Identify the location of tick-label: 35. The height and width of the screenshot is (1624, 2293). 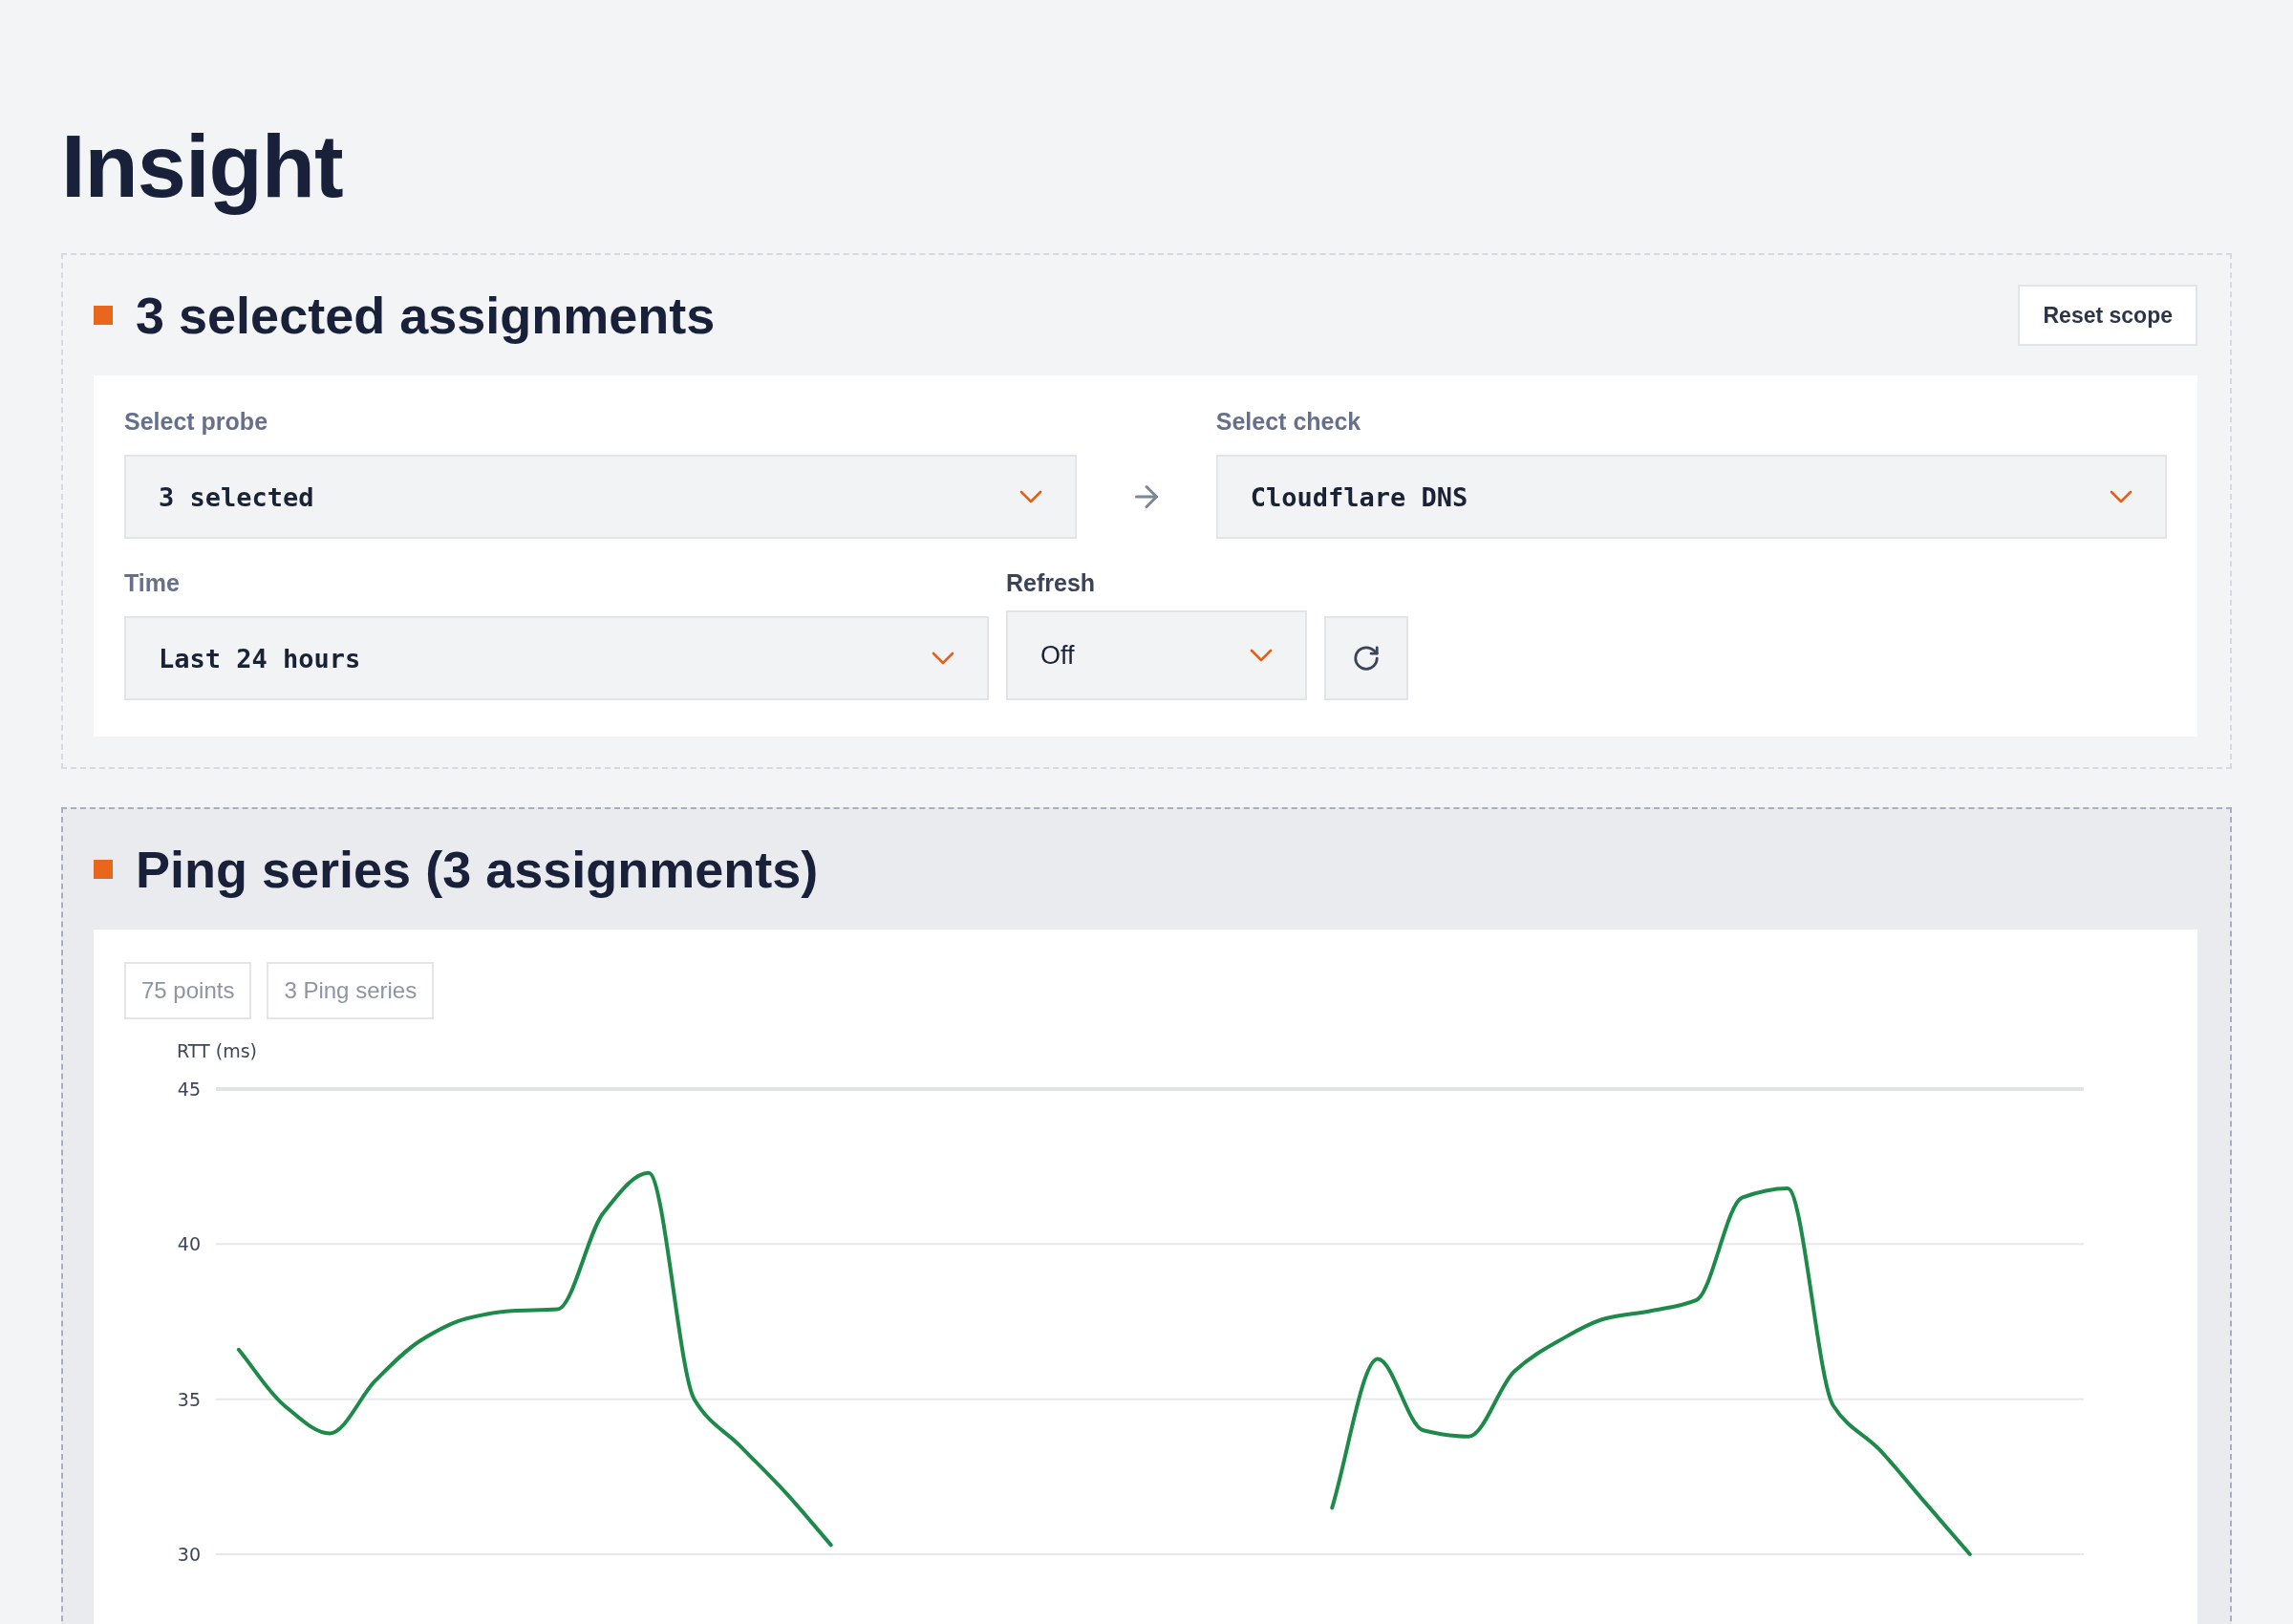
(189, 1399).